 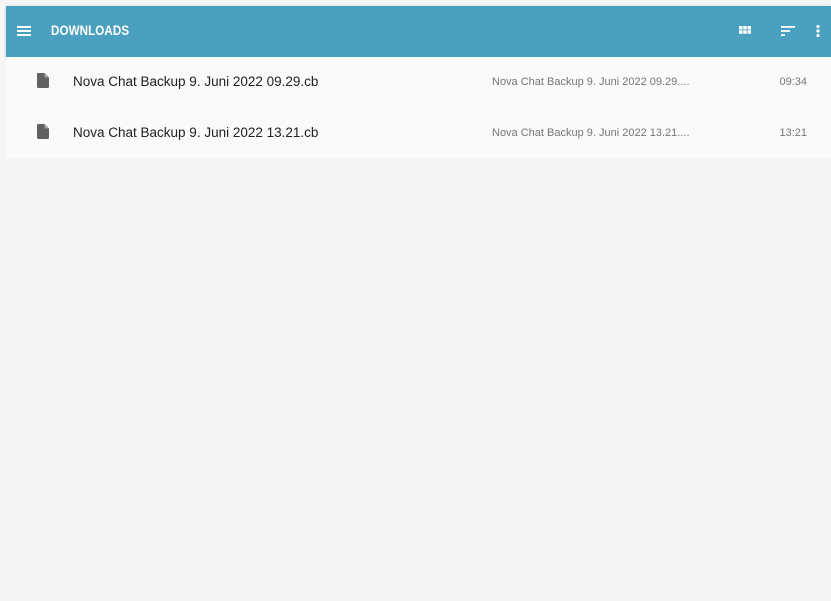 What do you see at coordinates (418, 31) in the screenshot?
I see `app-toolbar: DOWNLOADS` at bounding box center [418, 31].